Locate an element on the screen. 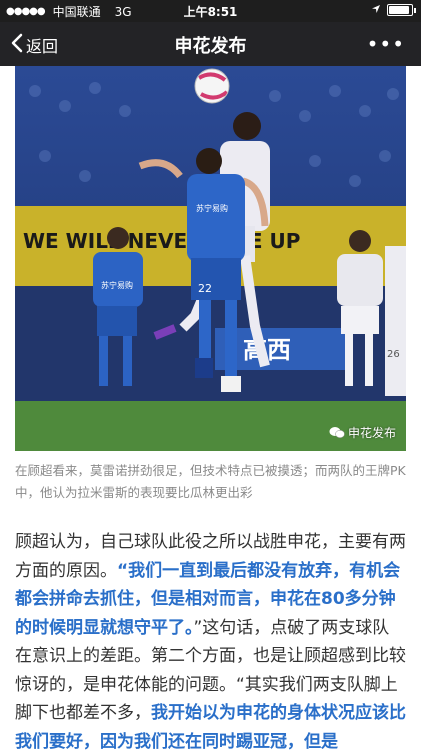  background-player-right: 26 is located at coordinates (371, 313).